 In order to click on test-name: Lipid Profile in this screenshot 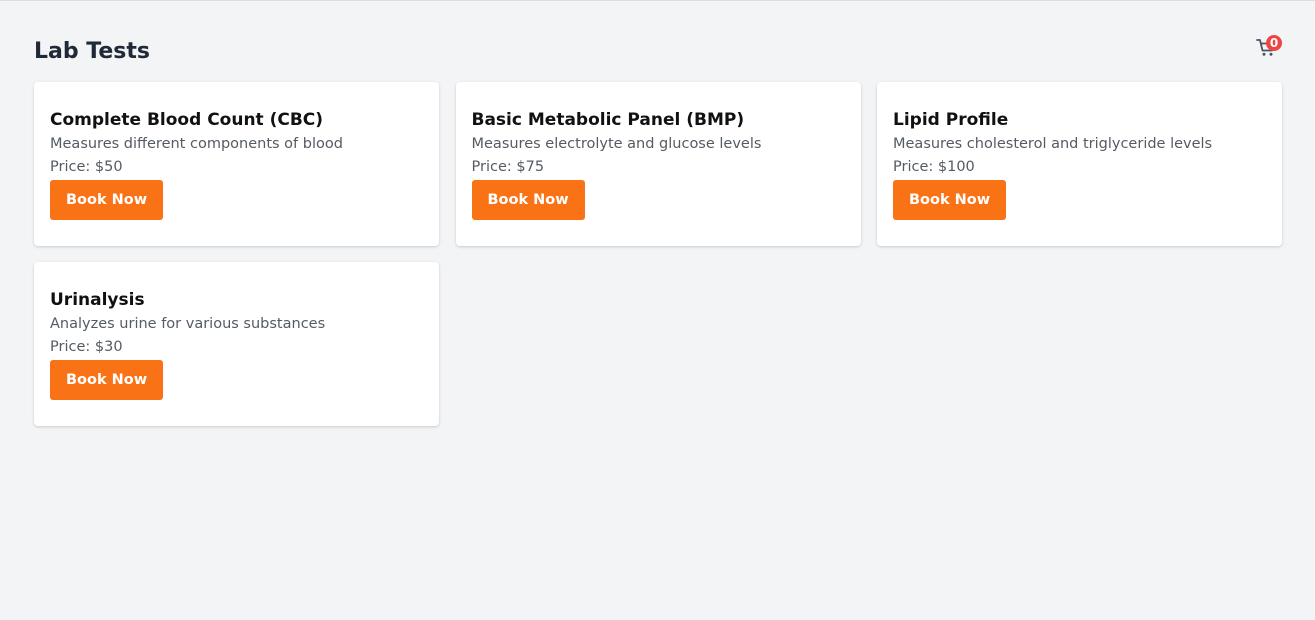, I will do `click(951, 120)`.